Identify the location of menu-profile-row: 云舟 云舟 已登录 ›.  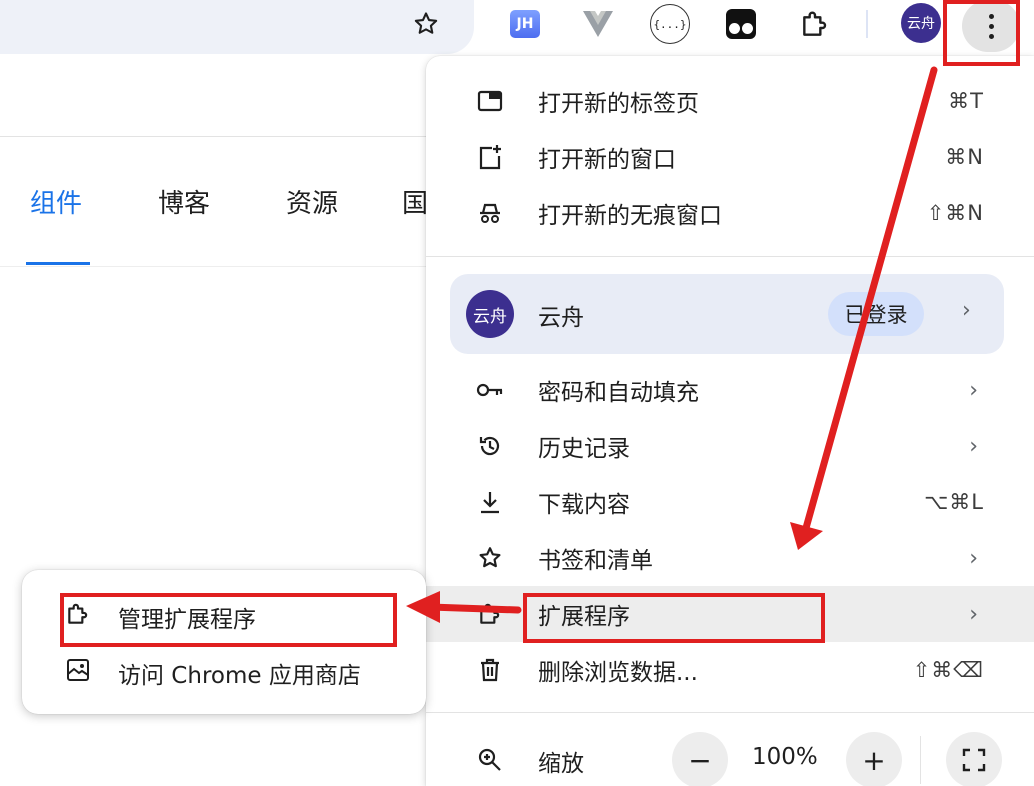
(727, 314).